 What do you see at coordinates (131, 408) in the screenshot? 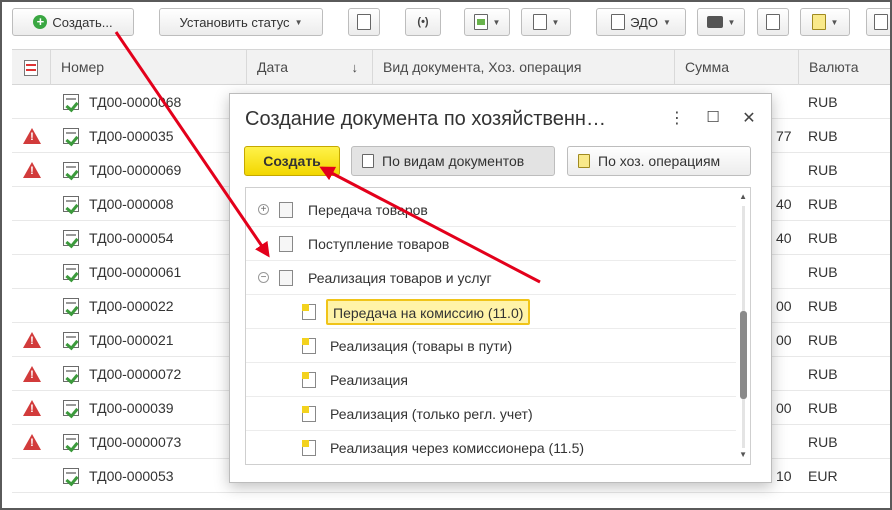
I see `row-number: ТД00-000039` at bounding box center [131, 408].